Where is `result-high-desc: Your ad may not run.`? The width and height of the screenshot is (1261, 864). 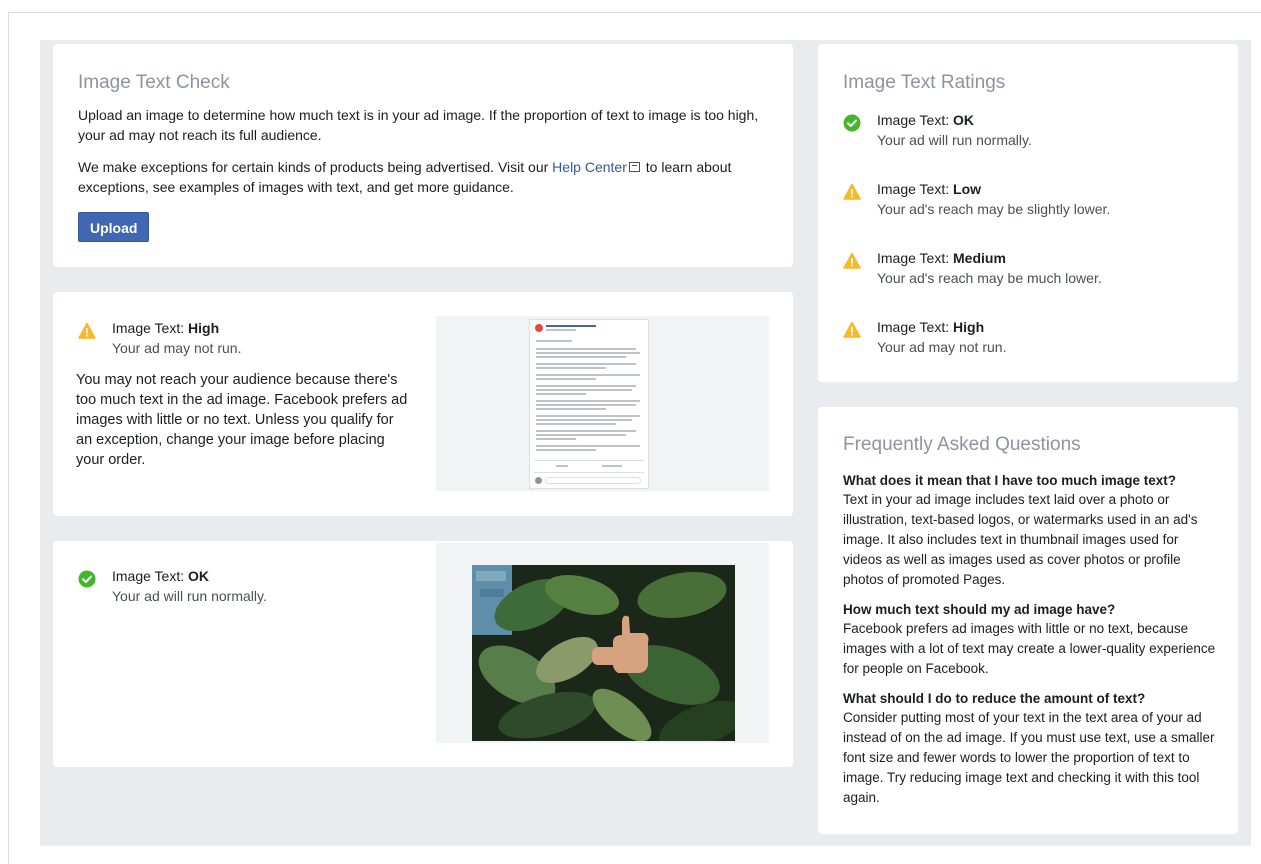 result-high-desc: Your ad may not run. is located at coordinates (177, 348).